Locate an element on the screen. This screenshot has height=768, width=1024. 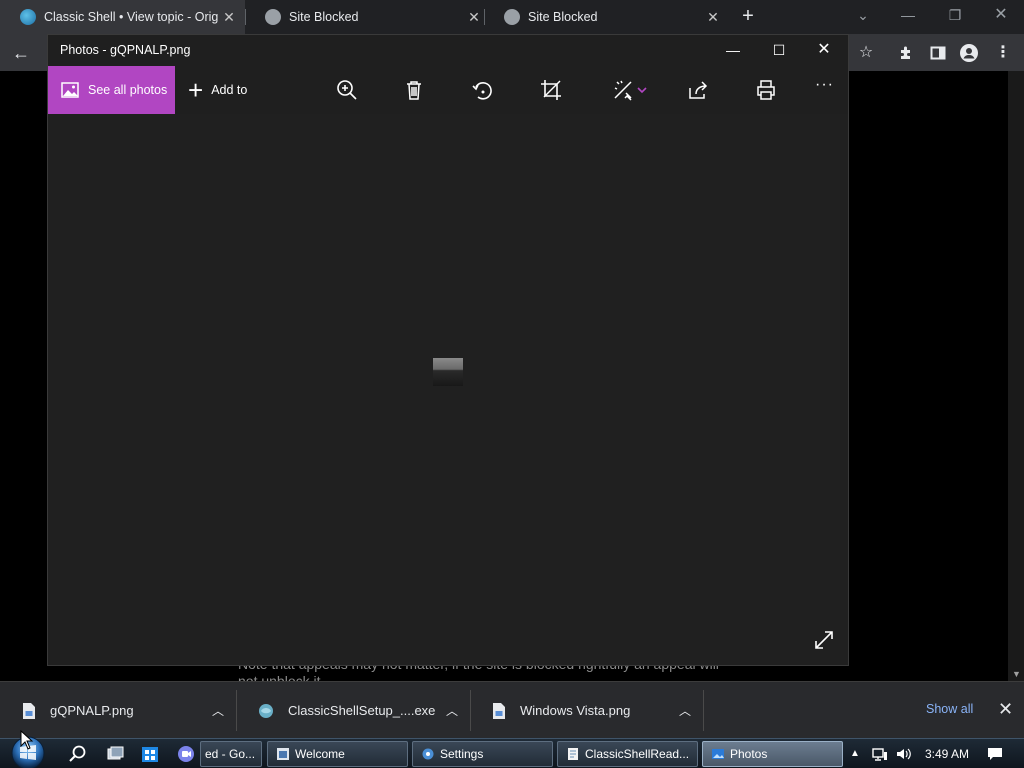
photos-maximize-icon: ☐ is located at coordinates (779, 50).